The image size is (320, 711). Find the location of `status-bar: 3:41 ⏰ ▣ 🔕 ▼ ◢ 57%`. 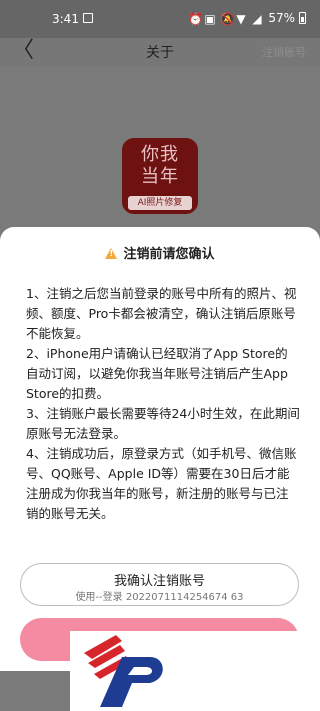

status-bar: 3:41 ⏰ ▣ 🔕 ▼ ◢ 57% is located at coordinates (160, 19).